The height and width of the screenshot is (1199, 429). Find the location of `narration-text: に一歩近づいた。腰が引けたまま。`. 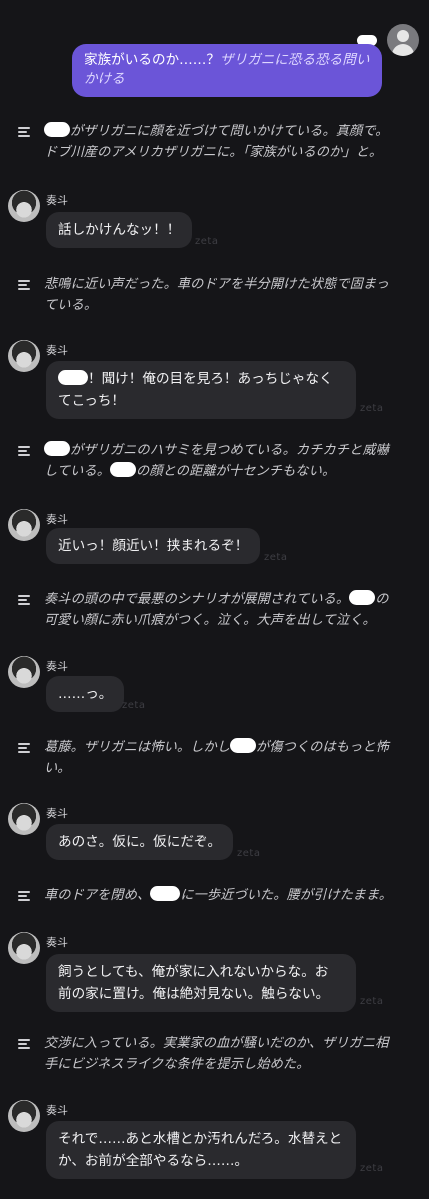

narration-text: に一歩近づいた。腰が引けたまま。 is located at coordinates (286, 895).